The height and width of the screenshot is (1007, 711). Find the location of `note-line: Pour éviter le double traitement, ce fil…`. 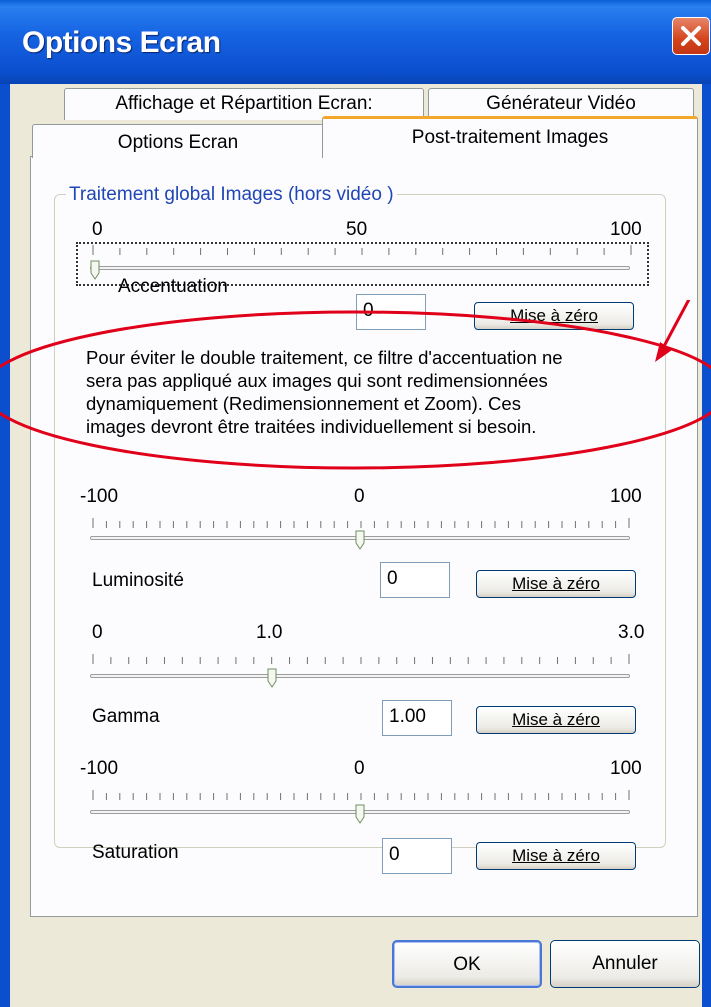

note-line: Pour éviter le double traitement, ce fil… is located at coordinates (324, 357).